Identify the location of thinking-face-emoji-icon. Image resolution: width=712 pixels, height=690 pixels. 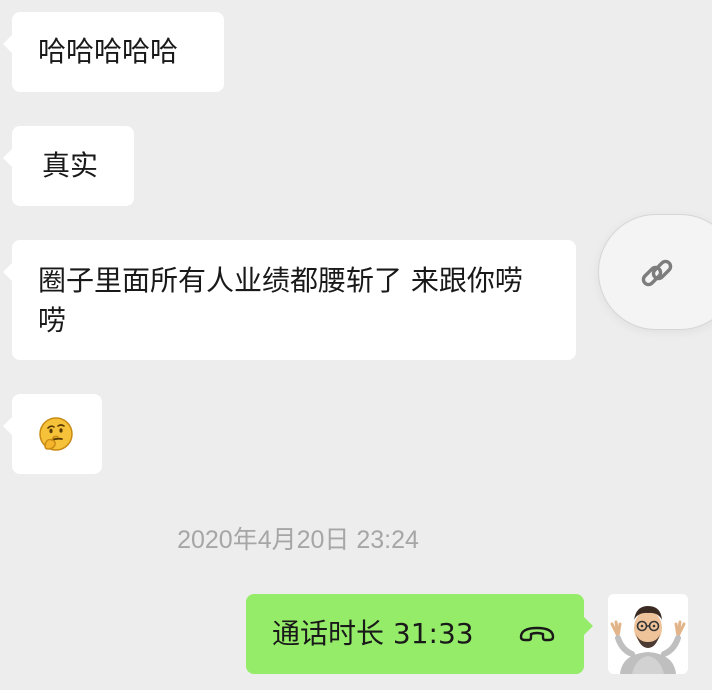
(56, 434).